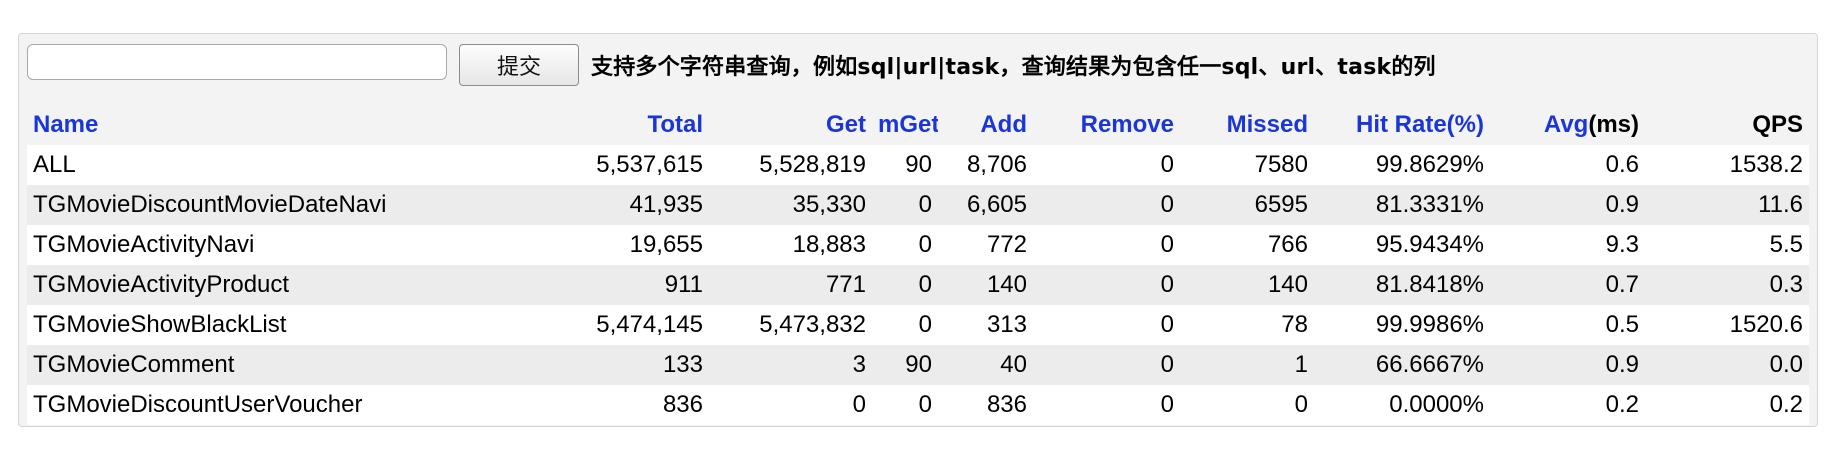 The image size is (1838, 456). Describe the element at coordinates (1567, 405) in the screenshot. I see `cell-avg: 0.2` at that location.